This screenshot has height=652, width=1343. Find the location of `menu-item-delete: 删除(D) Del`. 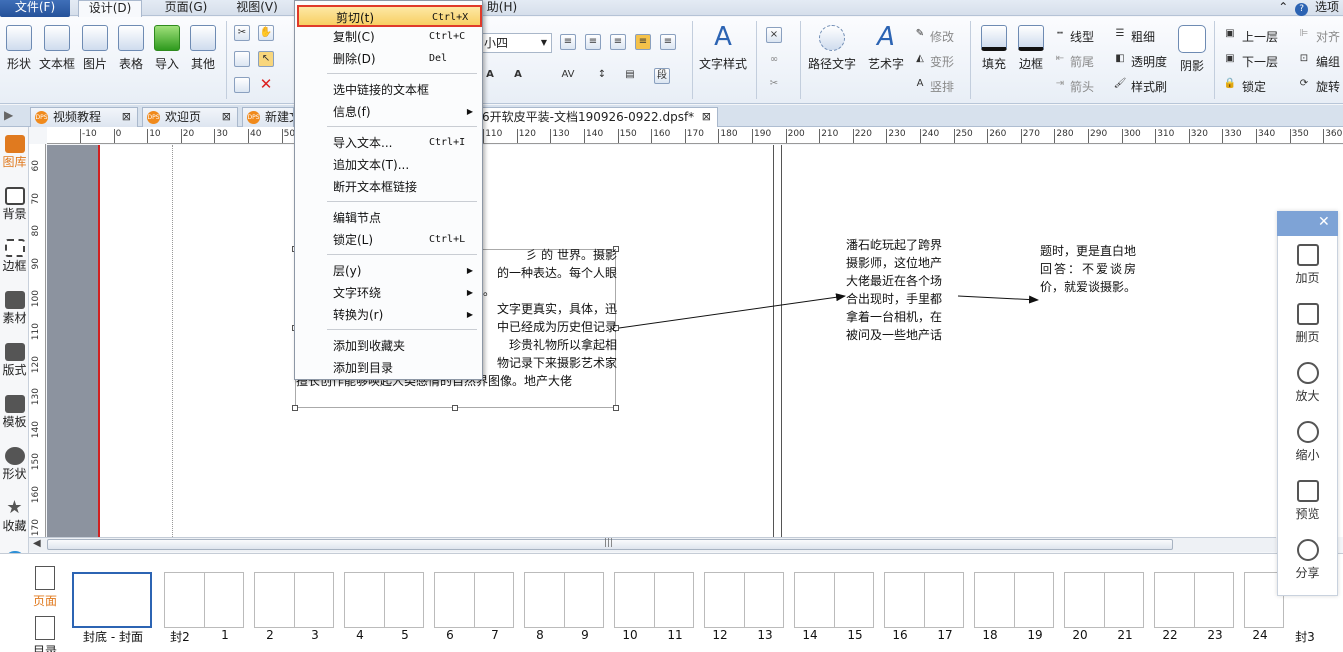

menu-item-delete: 删除(D) Del is located at coordinates (388, 59).